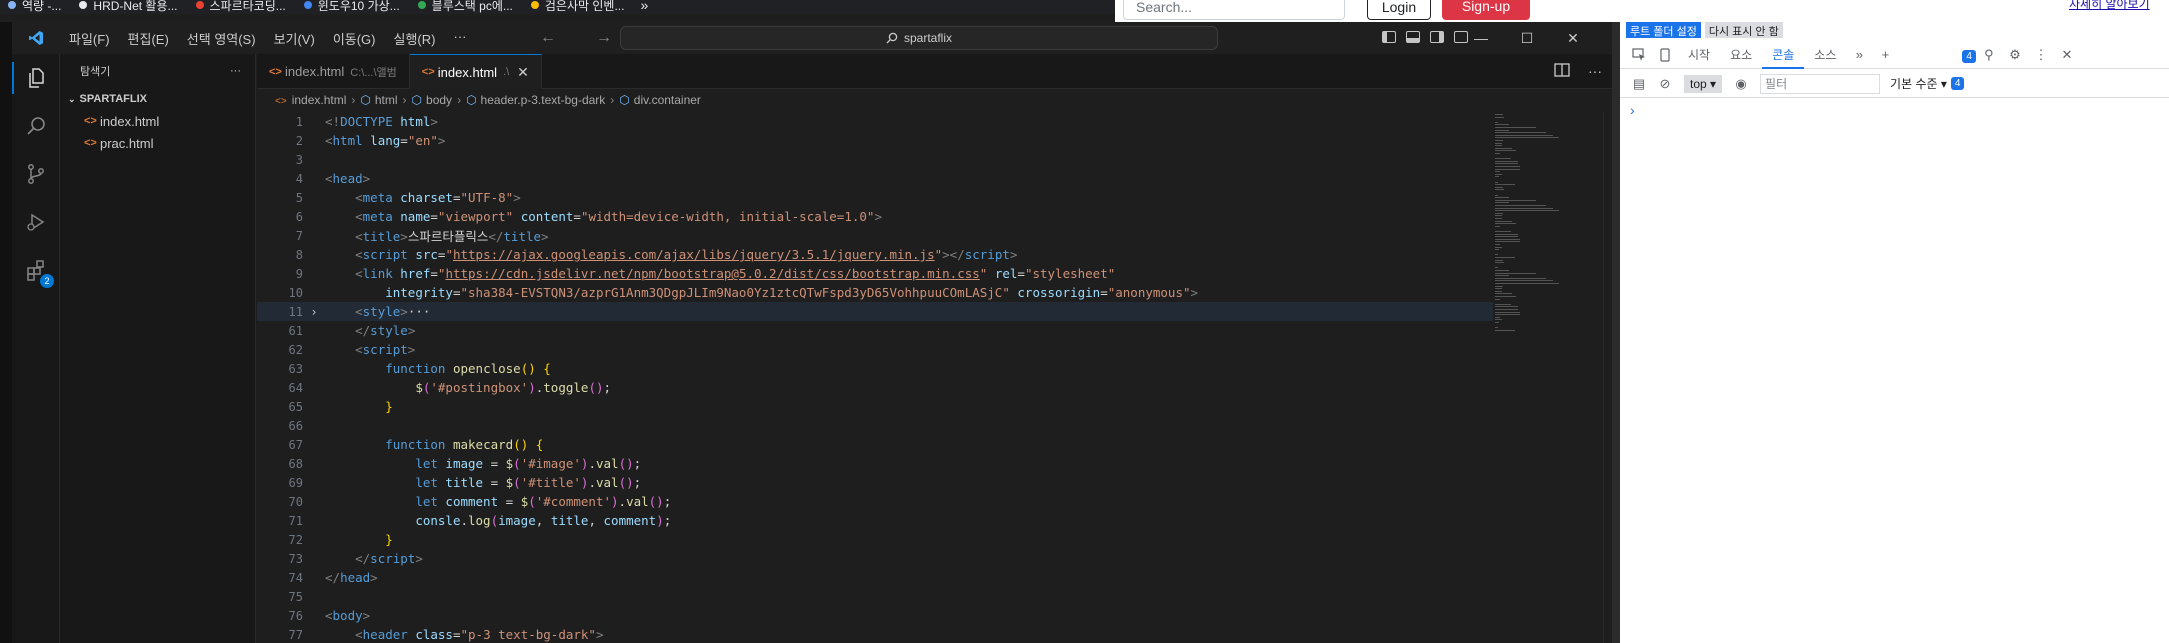  Describe the element at coordinates (1699, 55) in the screenshot. I see `tab-welcome: 시작` at that location.